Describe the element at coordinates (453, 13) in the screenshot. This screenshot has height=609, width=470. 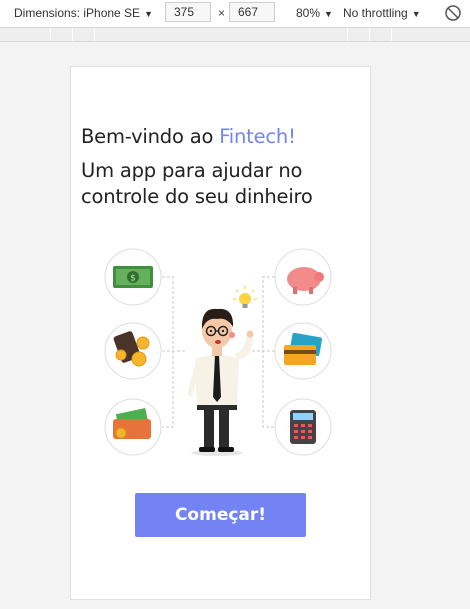
I see `rotate-icon` at that location.